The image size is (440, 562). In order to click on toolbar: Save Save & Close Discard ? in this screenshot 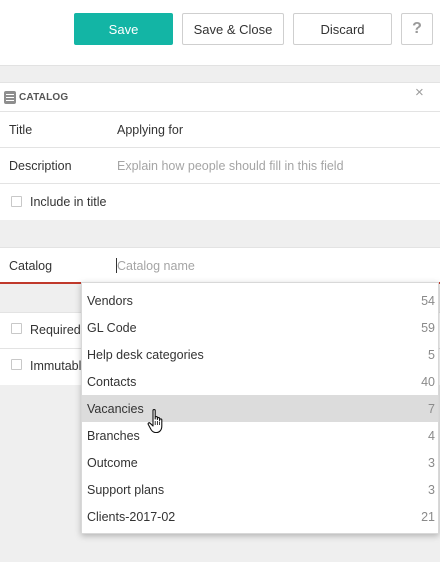, I will do `click(220, 33)`.